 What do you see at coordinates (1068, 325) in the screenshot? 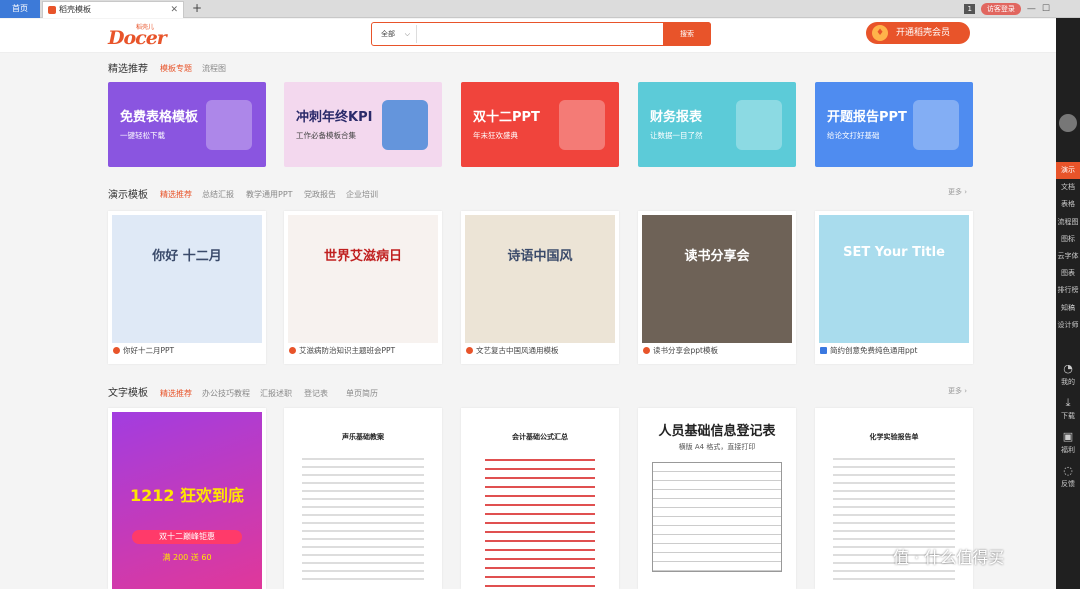
I see `sidebar-item-9: 设计师` at bounding box center [1068, 325].